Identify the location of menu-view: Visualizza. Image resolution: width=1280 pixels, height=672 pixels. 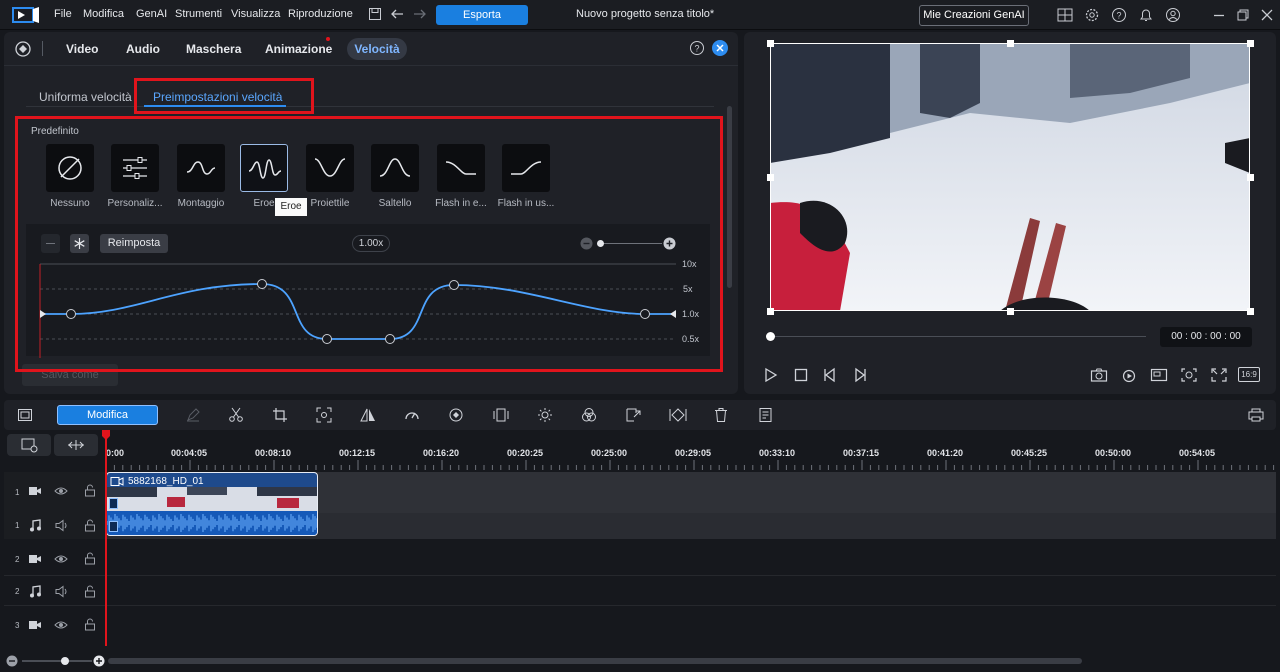
(255, 14).